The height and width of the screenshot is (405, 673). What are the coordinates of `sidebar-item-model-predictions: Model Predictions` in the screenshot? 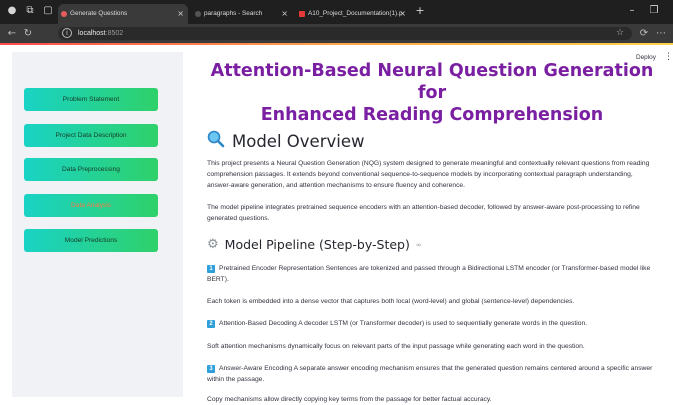 It's located at (91, 240).